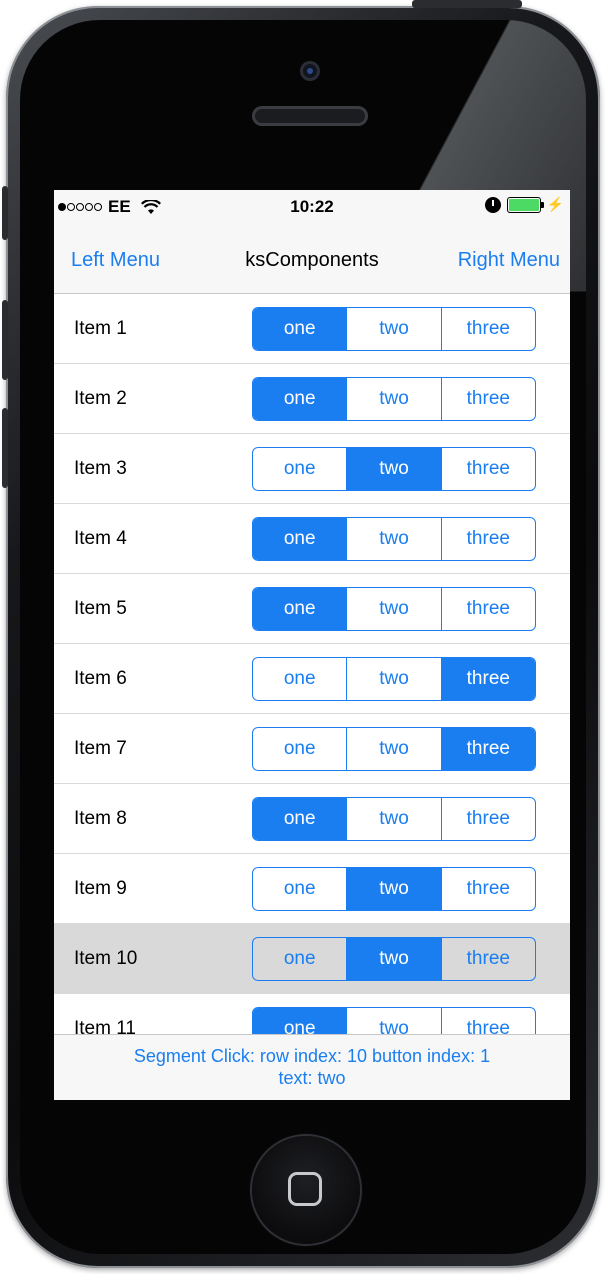 The width and height of the screenshot is (606, 1274). Describe the element at coordinates (100, 468) in the screenshot. I see `row-label: Item 3` at that location.